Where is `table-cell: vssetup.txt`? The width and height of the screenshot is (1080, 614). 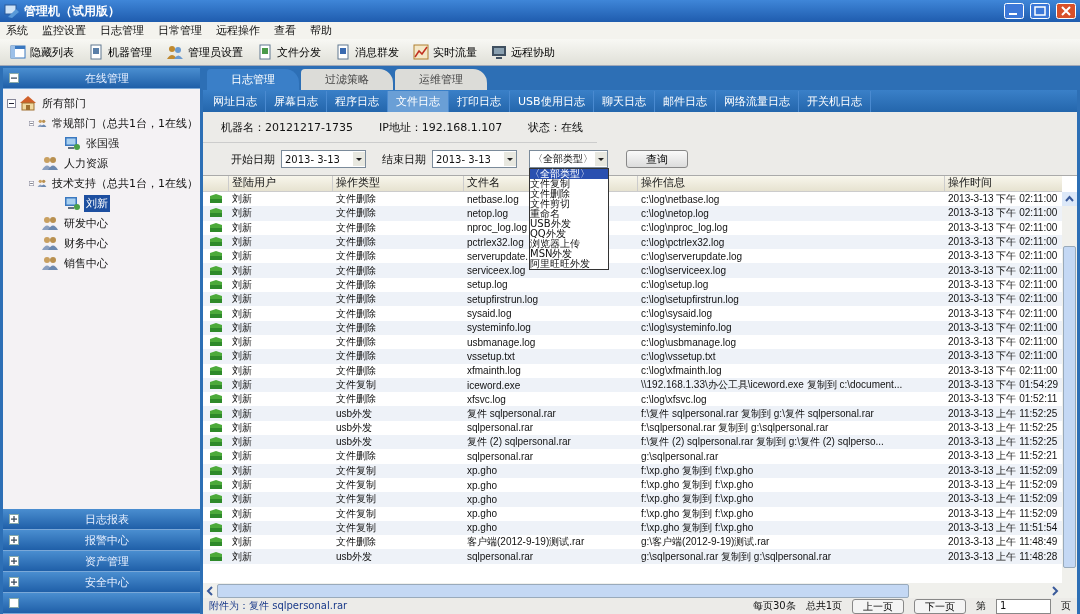 table-cell: vssetup.txt is located at coordinates (491, 356).